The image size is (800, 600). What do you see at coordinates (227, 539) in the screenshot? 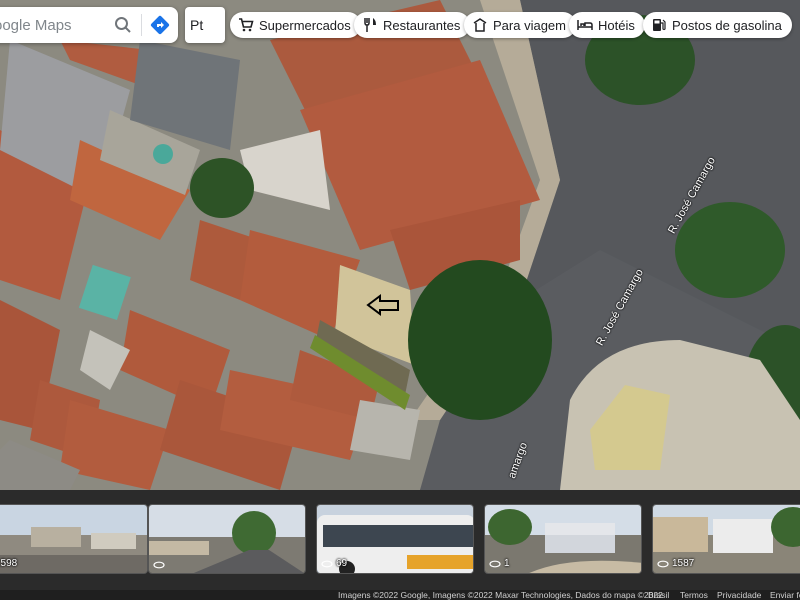
I see `street-view-thumbnail` at bounding box center [227, 539].